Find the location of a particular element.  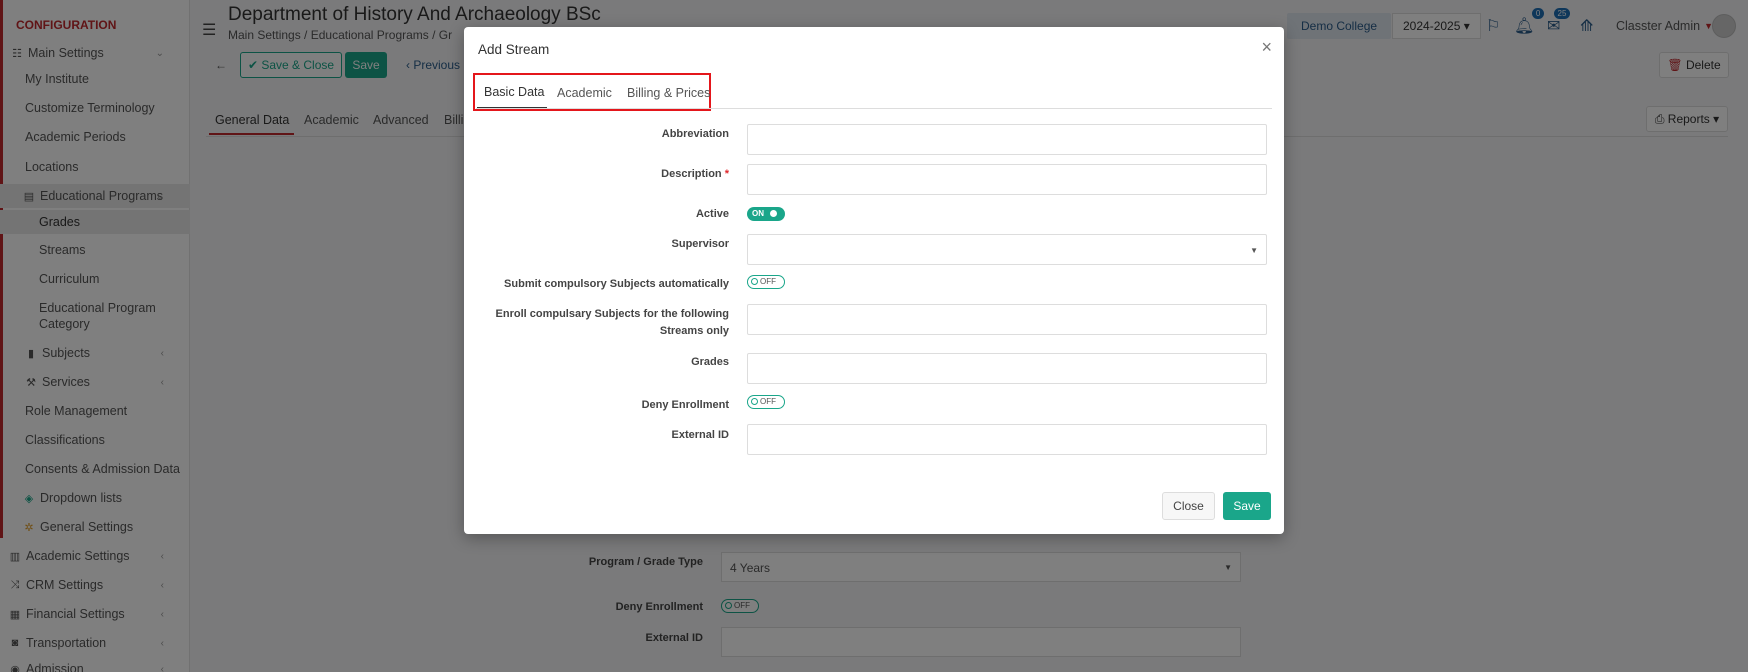

active-toggle: ON is located at coordinates (766, 213).